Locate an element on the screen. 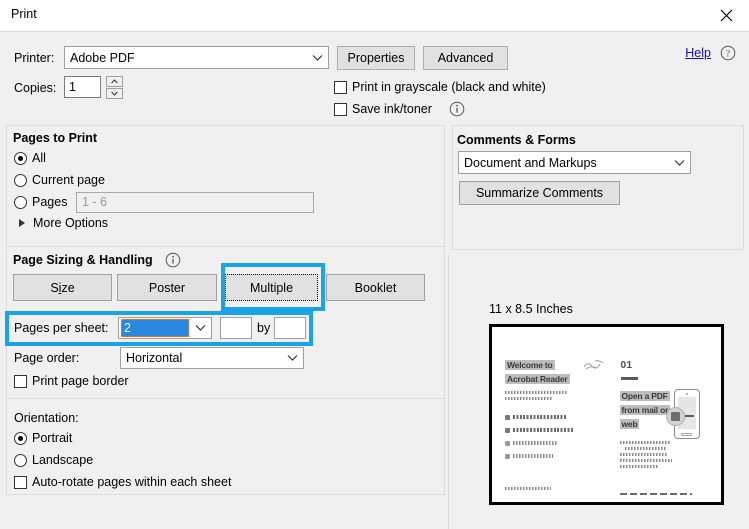  pages-per-sheet-by-label: by is located at coordinates (264, 328).